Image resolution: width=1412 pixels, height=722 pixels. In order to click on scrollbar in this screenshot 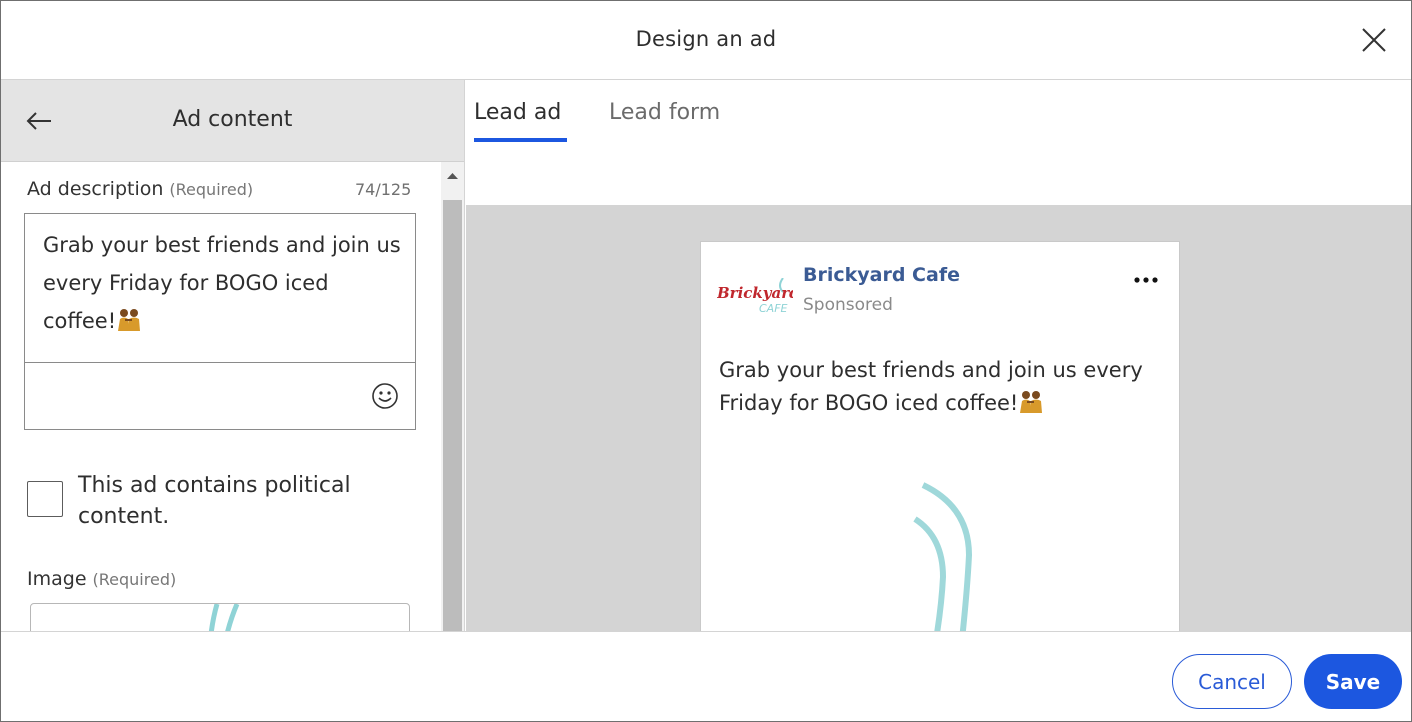, I will do `click(452, 396)`.